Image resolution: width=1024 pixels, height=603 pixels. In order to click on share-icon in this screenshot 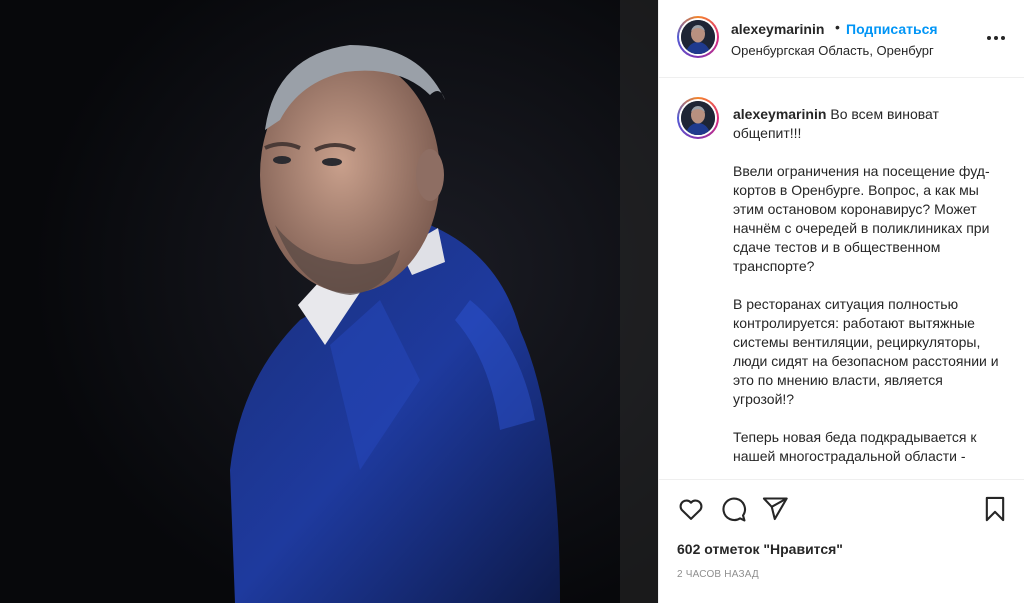, I will do `click(775, 509)`.